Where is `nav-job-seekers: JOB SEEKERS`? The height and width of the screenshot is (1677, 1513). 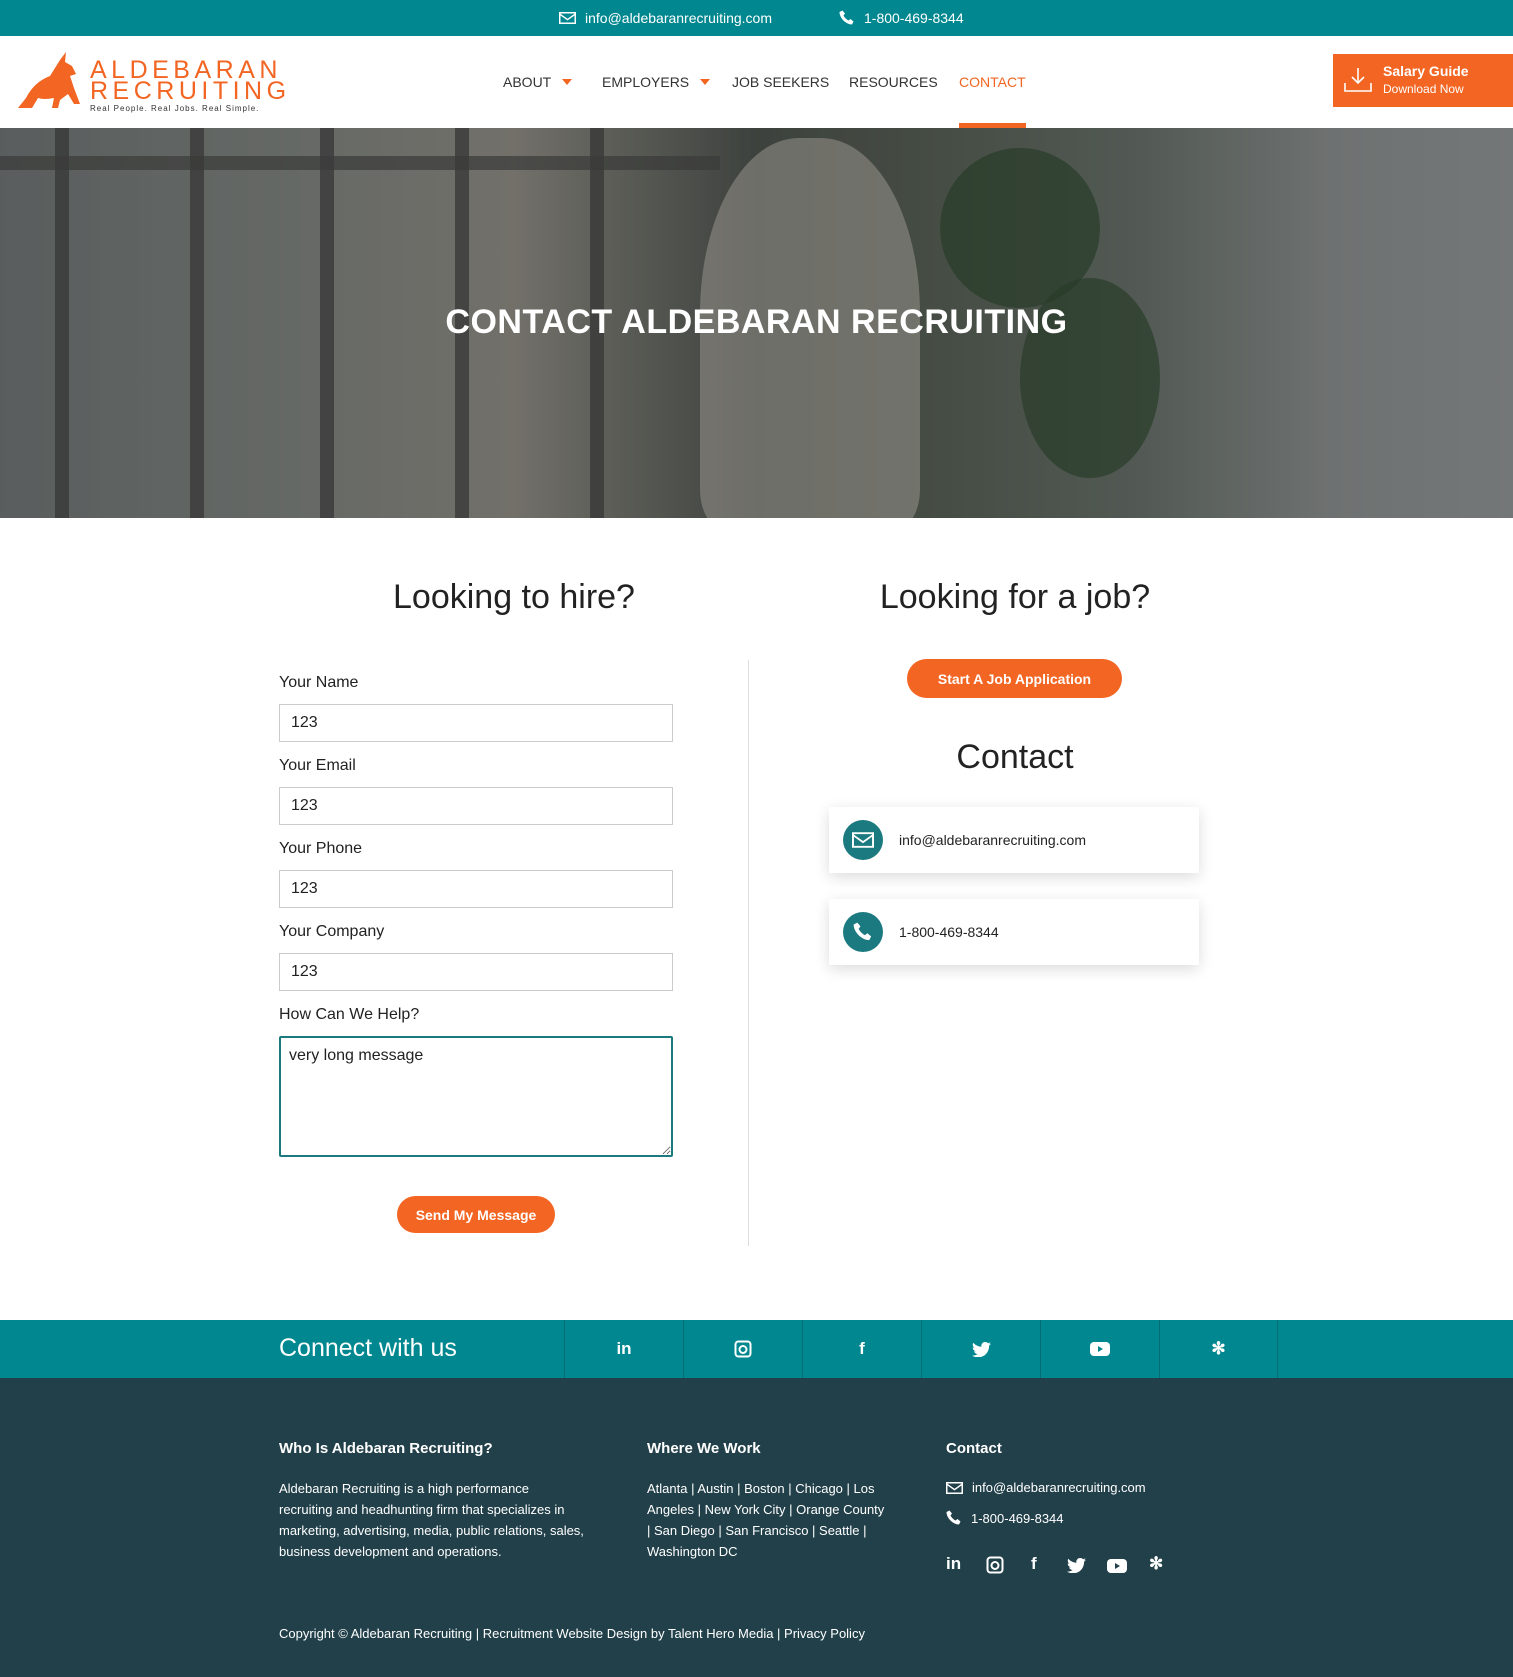
nav-job-seekers: JOB SEEKERS is located at coordinates (780, 82).